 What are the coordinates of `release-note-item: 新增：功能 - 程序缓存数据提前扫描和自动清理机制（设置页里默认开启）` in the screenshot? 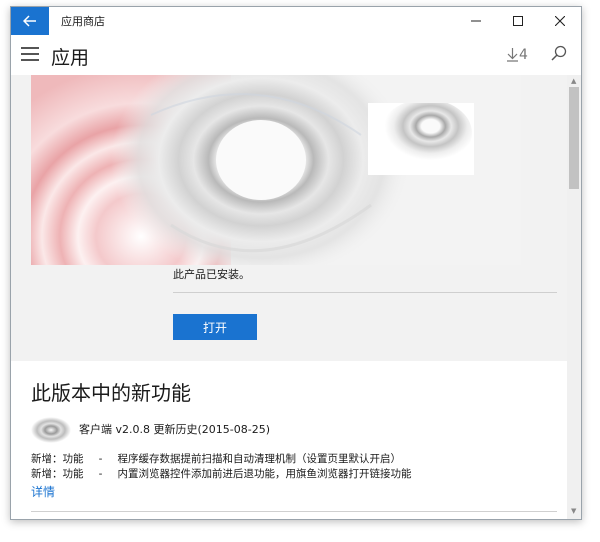 It's located at (221, 459).